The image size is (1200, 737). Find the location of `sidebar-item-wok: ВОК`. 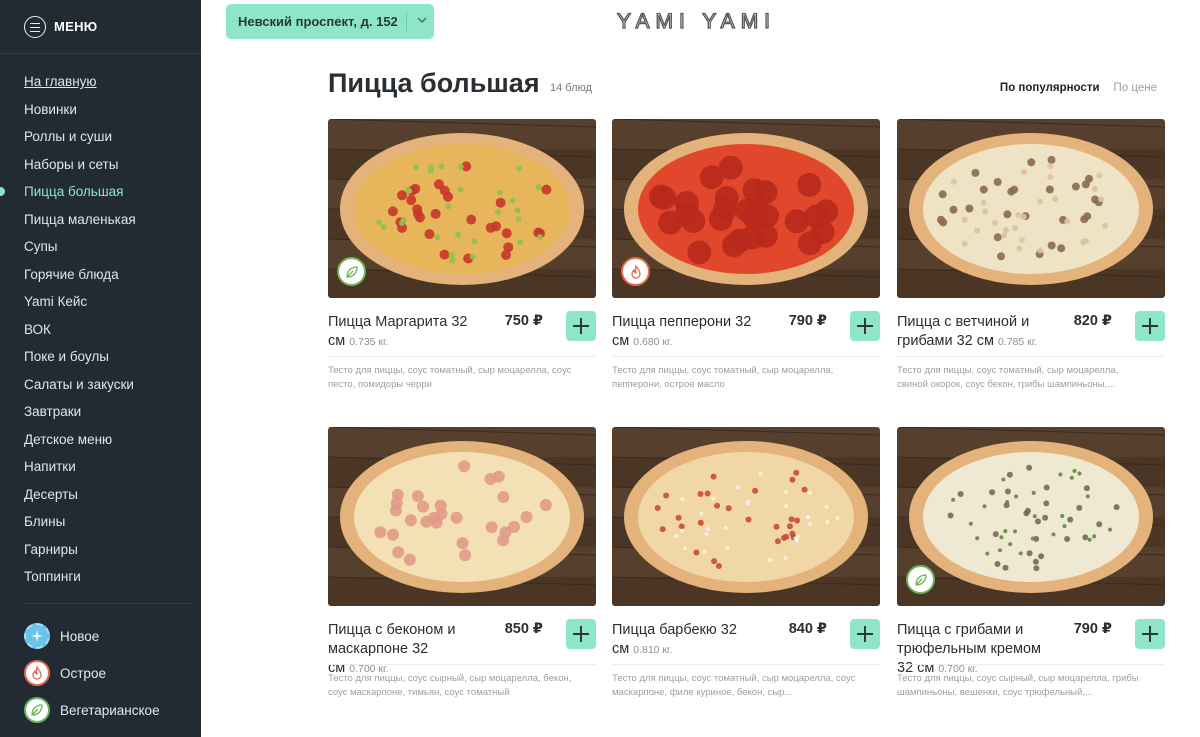

sidebar-item-wok: ВОК is located at coordinates (100, 330).